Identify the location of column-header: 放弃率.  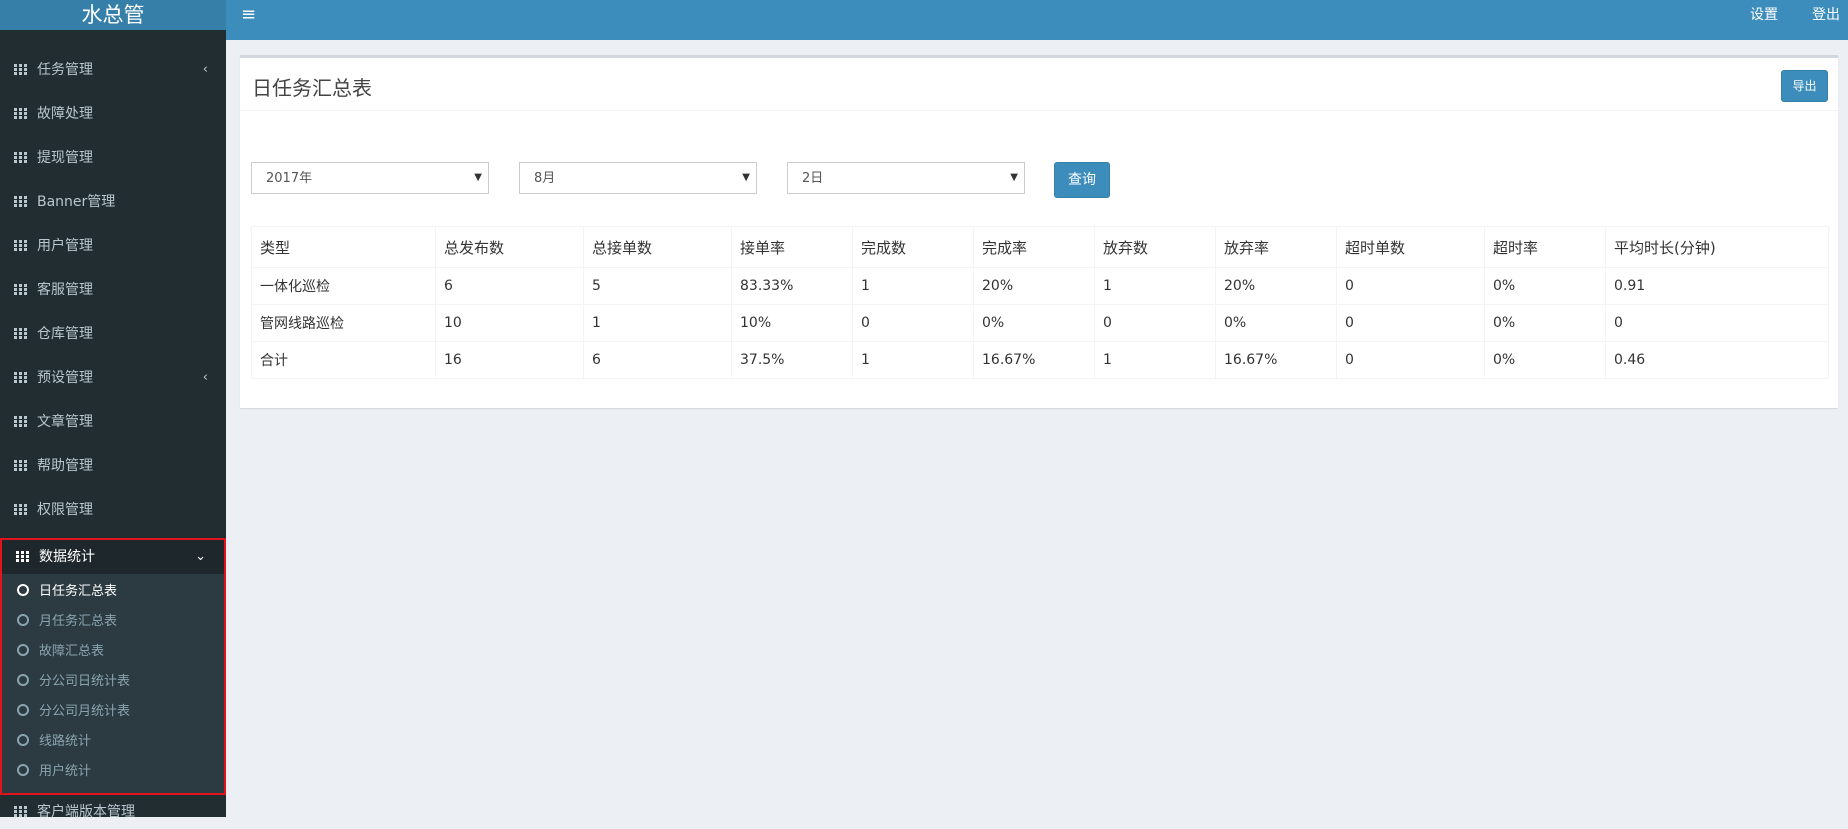
(1276, 247).